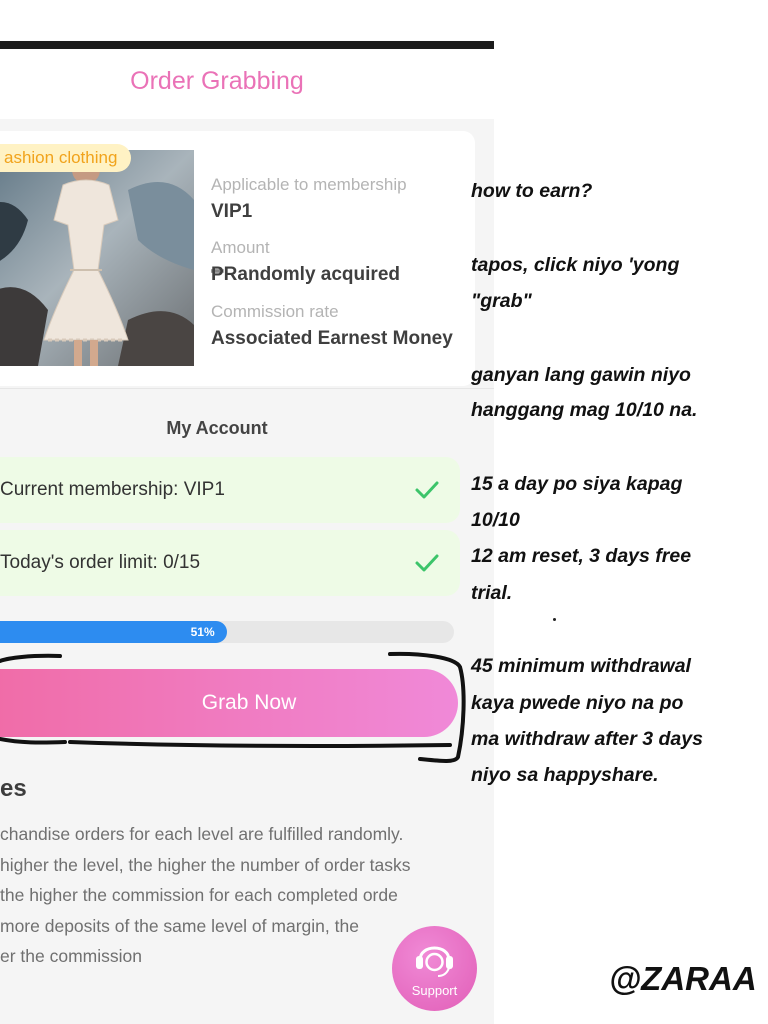  What do you see at coordinates (587, 739) in the screenshot?
I see `annotation-line: ma withdraw after 3 days` at bounding box center [587, 739].